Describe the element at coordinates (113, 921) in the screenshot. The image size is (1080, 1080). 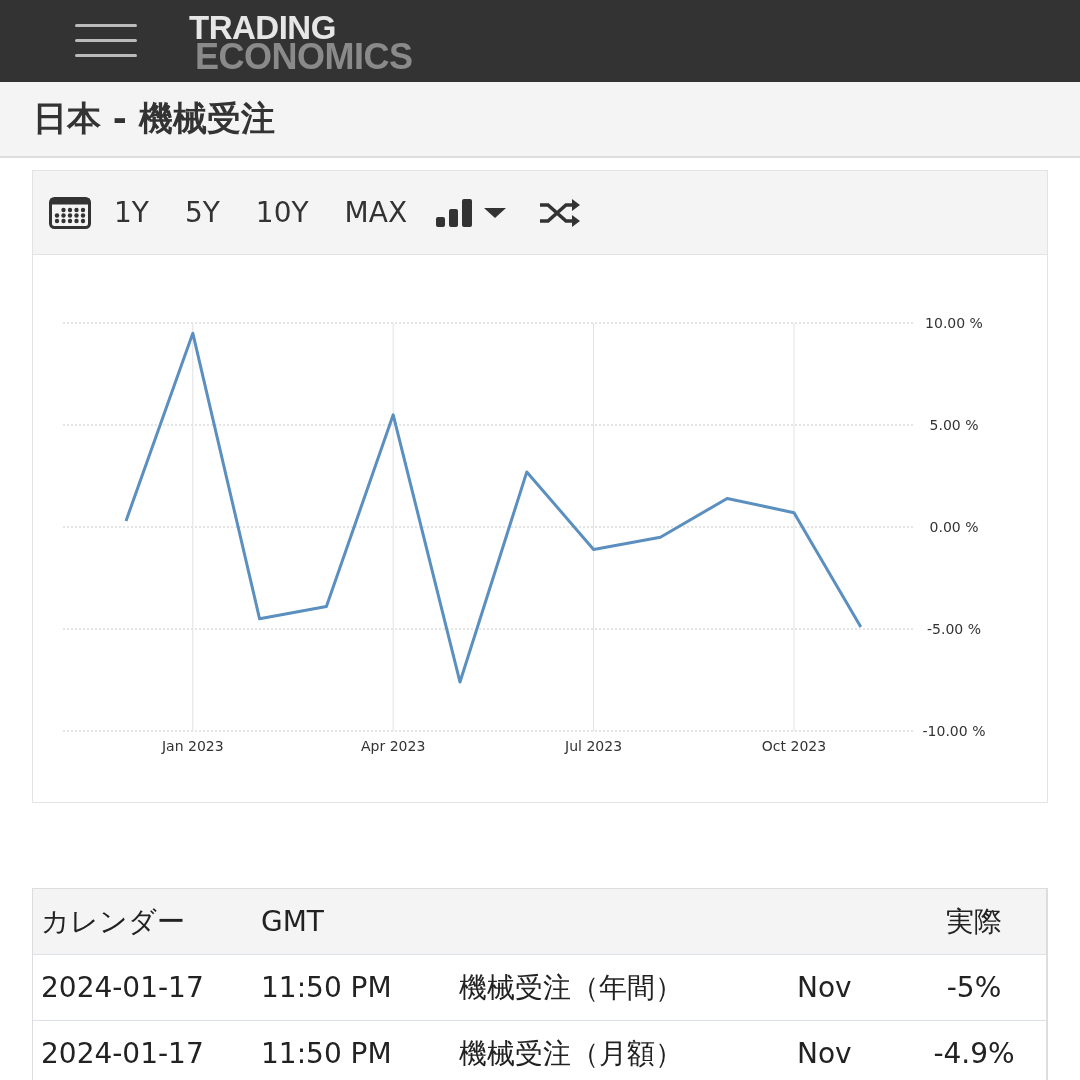
I see `column-header: カレンダー` at that location.